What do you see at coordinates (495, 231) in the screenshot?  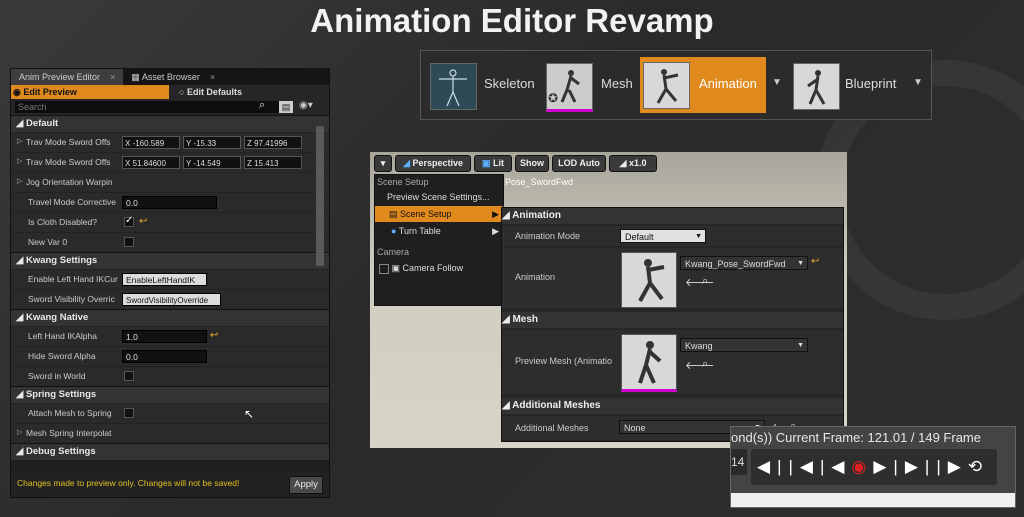 I see `submenu-arrow-icon: ▶` at bounding box center [495, 231].